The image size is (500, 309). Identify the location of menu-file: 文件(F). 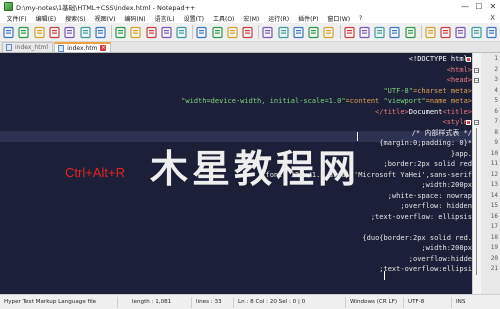
(16, 18).